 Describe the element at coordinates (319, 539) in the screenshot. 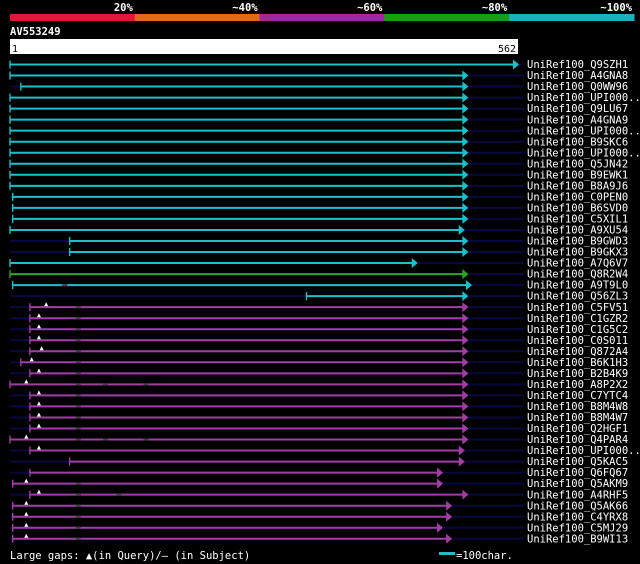

I see `hit-row: UniRef100_B9WI13` at that location.